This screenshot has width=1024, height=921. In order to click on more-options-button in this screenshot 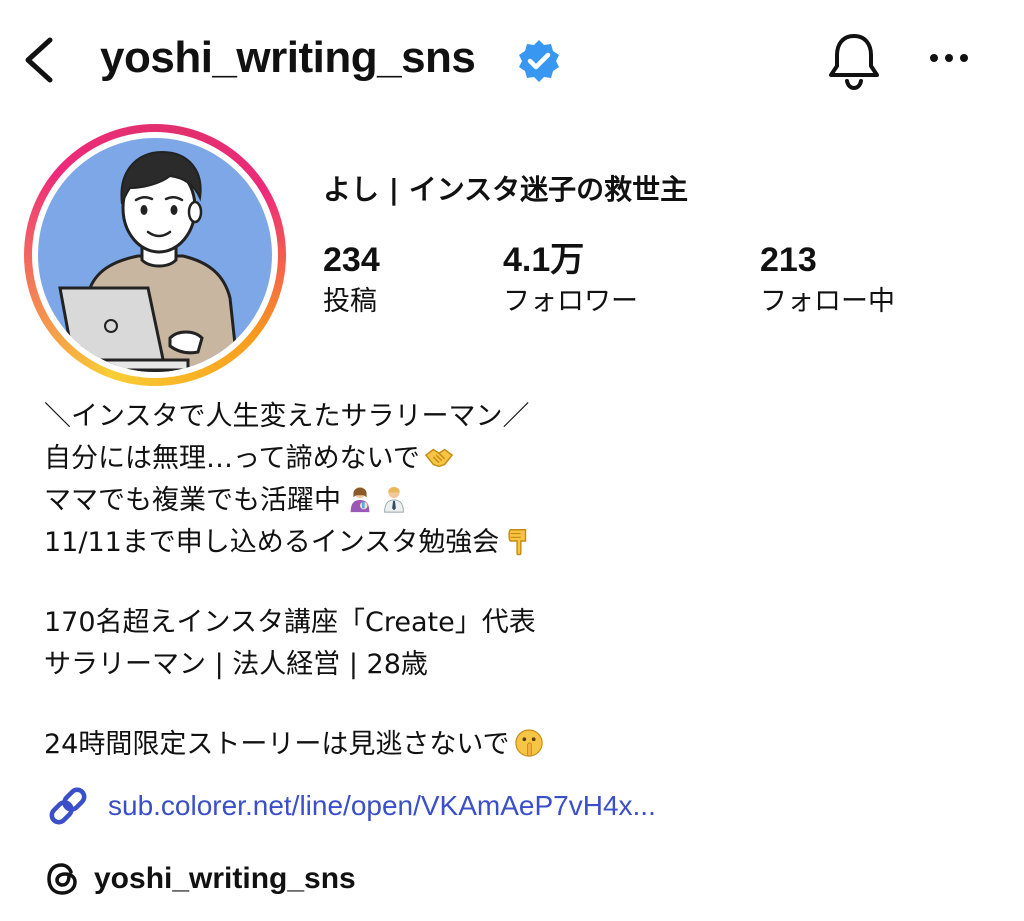, I will do `click(948, 58)`.